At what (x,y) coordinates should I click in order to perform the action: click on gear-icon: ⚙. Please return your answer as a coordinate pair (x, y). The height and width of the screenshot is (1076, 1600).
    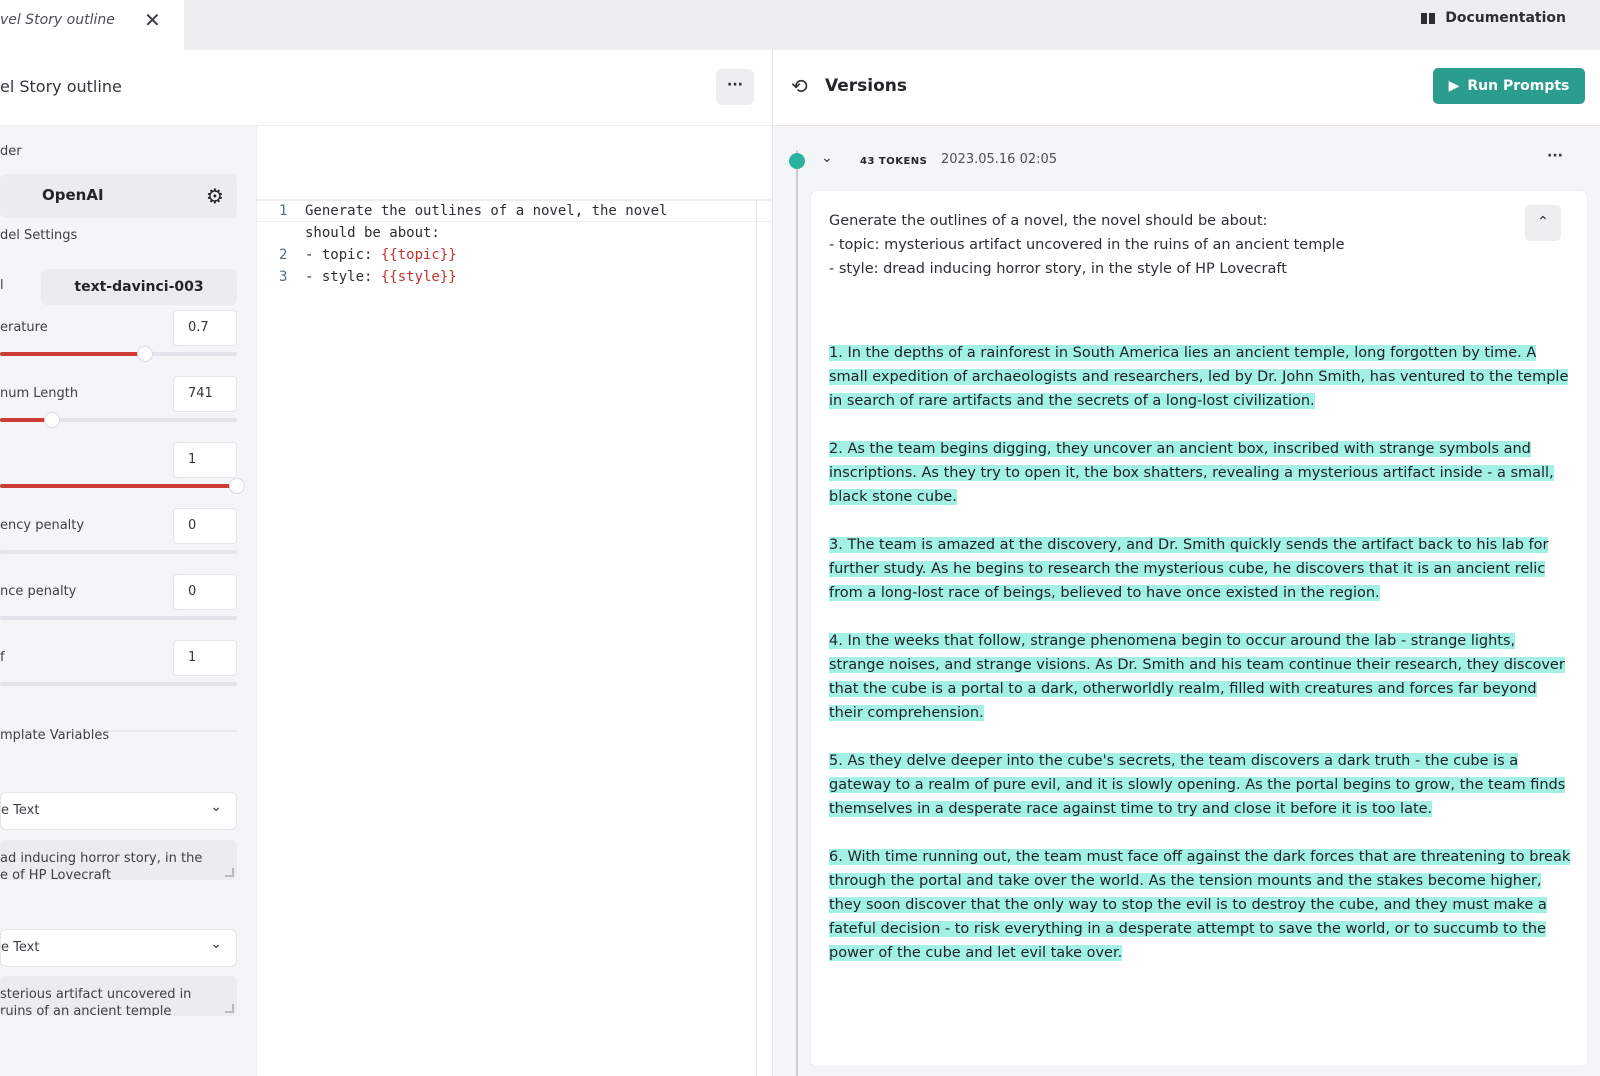
    Looking at the image, I should click on (215, 196).